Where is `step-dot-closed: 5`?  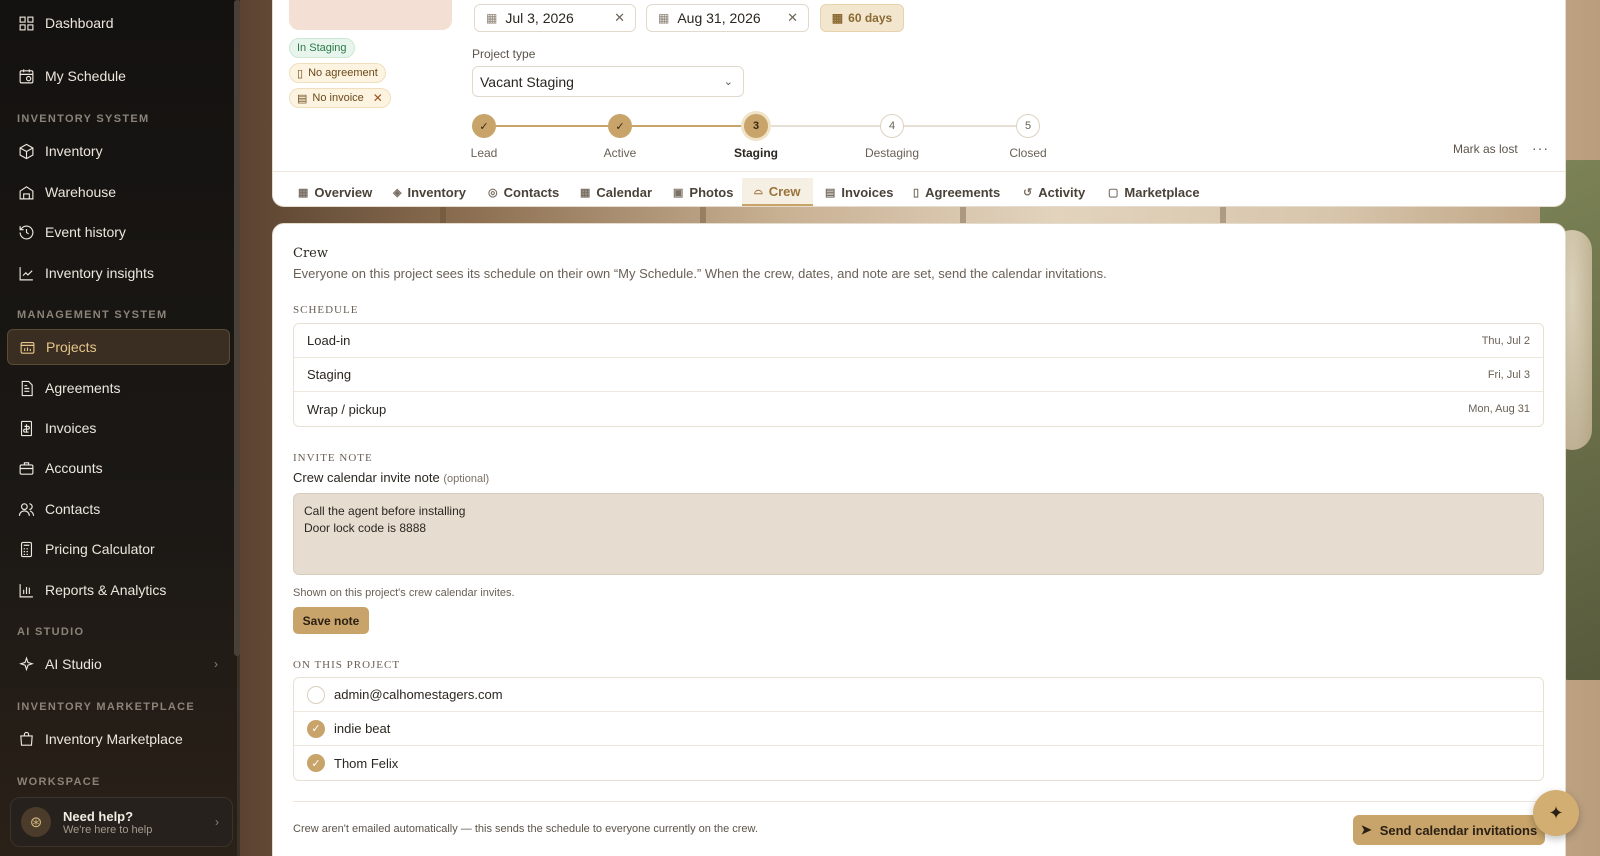 step-dot-closed: 5 is located at coordinates (1028, 126).